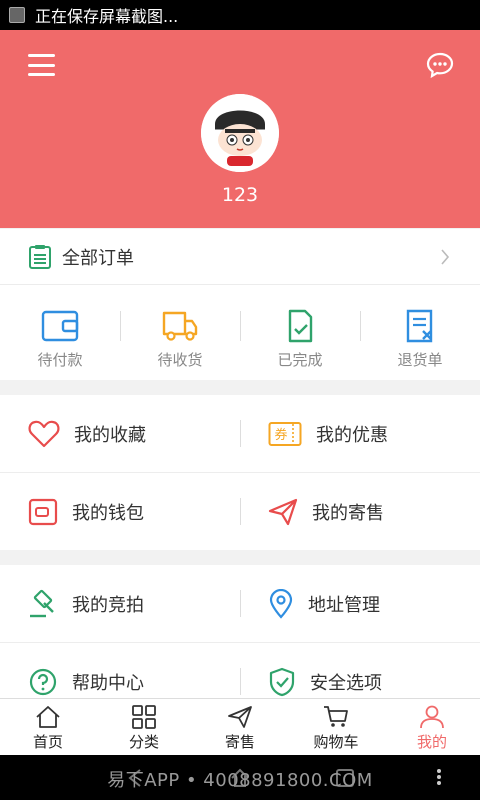 This screenshot has width=480, height=800. I want to click on avatar, so click(240, 133).